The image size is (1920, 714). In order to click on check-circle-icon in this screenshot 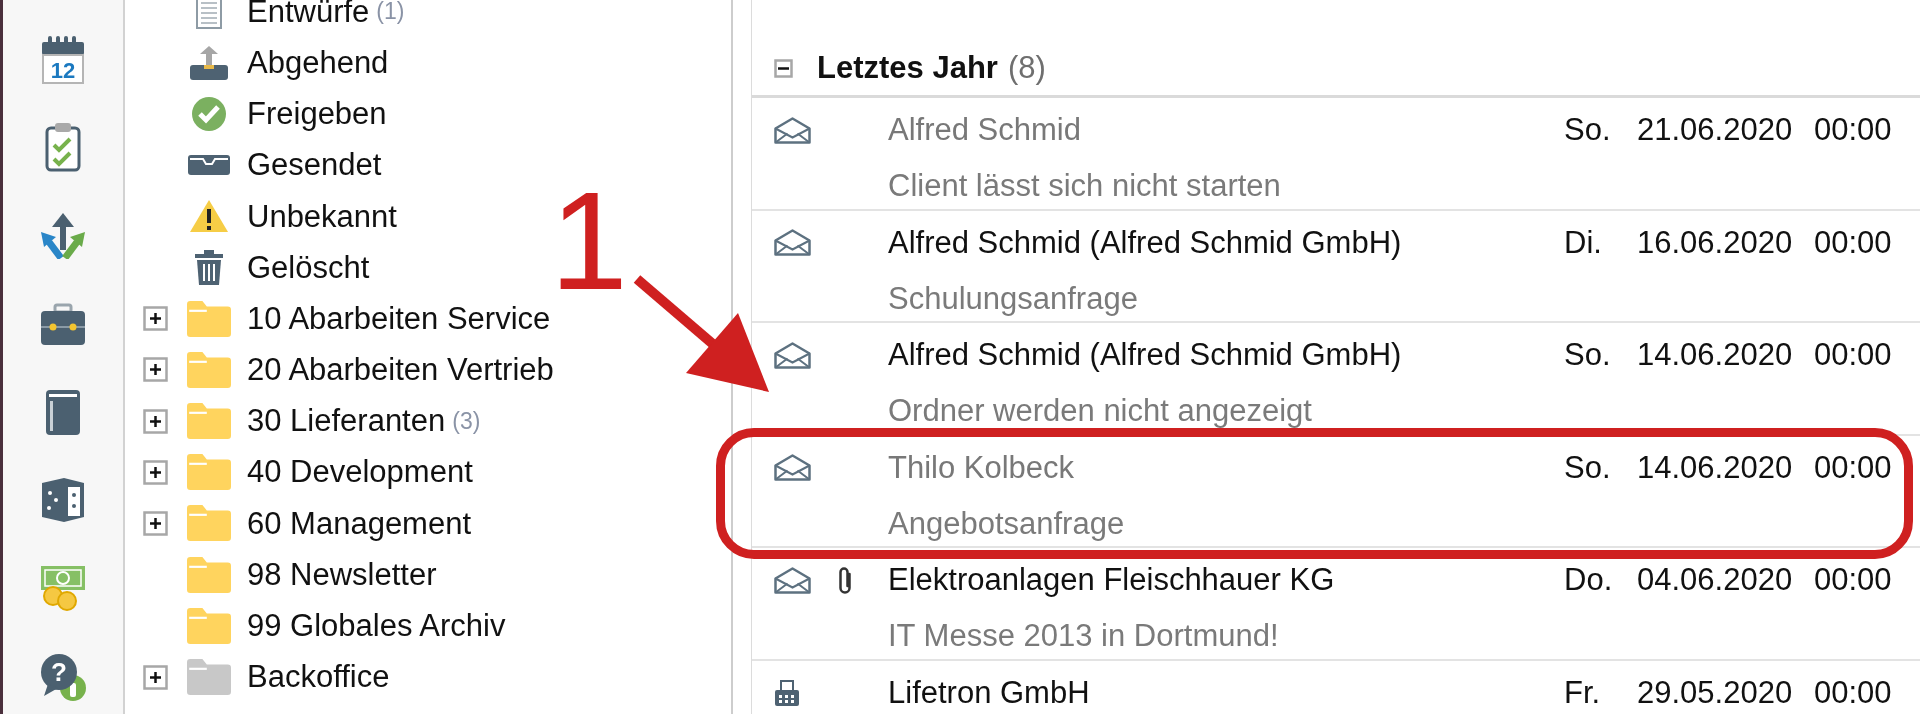, I will do `click(209, 113)`.